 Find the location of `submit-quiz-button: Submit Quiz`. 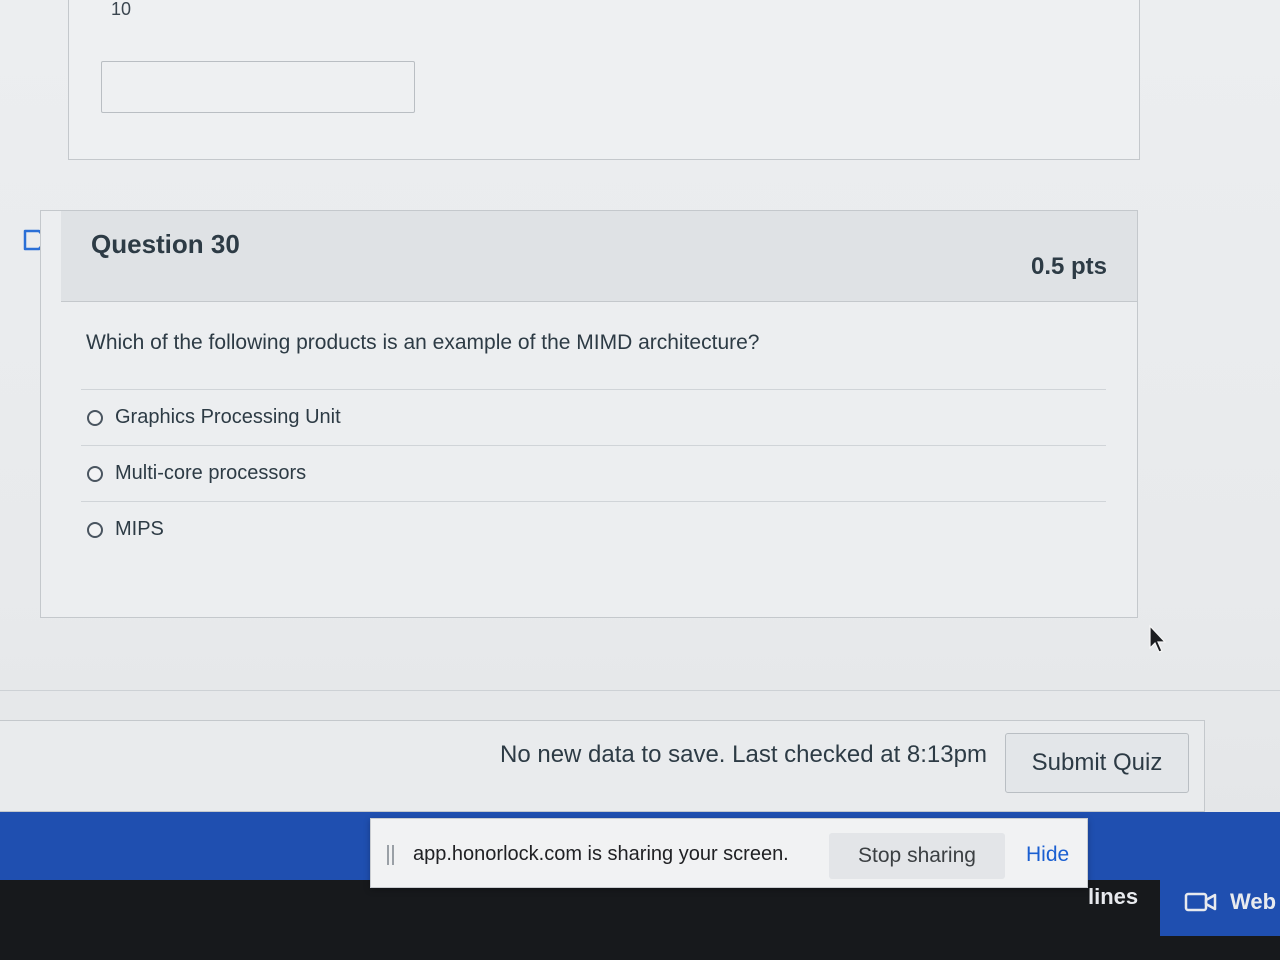

submit-quiz-button: Submit Quiz is located at coordinates (1097, 763).